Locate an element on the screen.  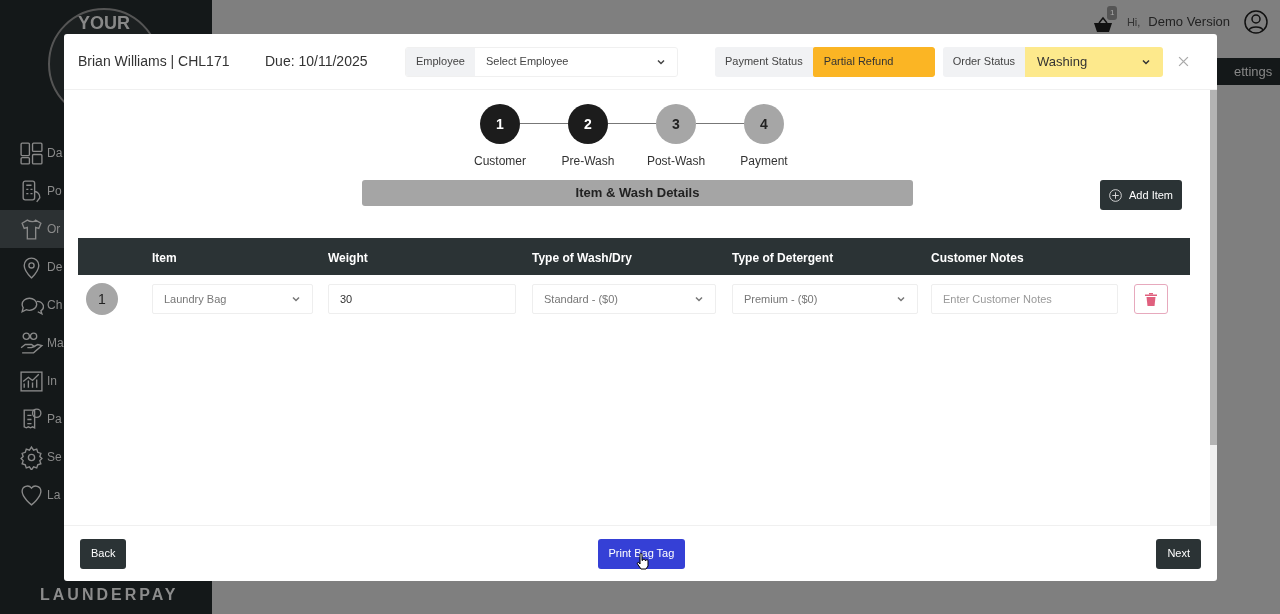
column-header: Customer Notes is located at coordinates (977, 257).